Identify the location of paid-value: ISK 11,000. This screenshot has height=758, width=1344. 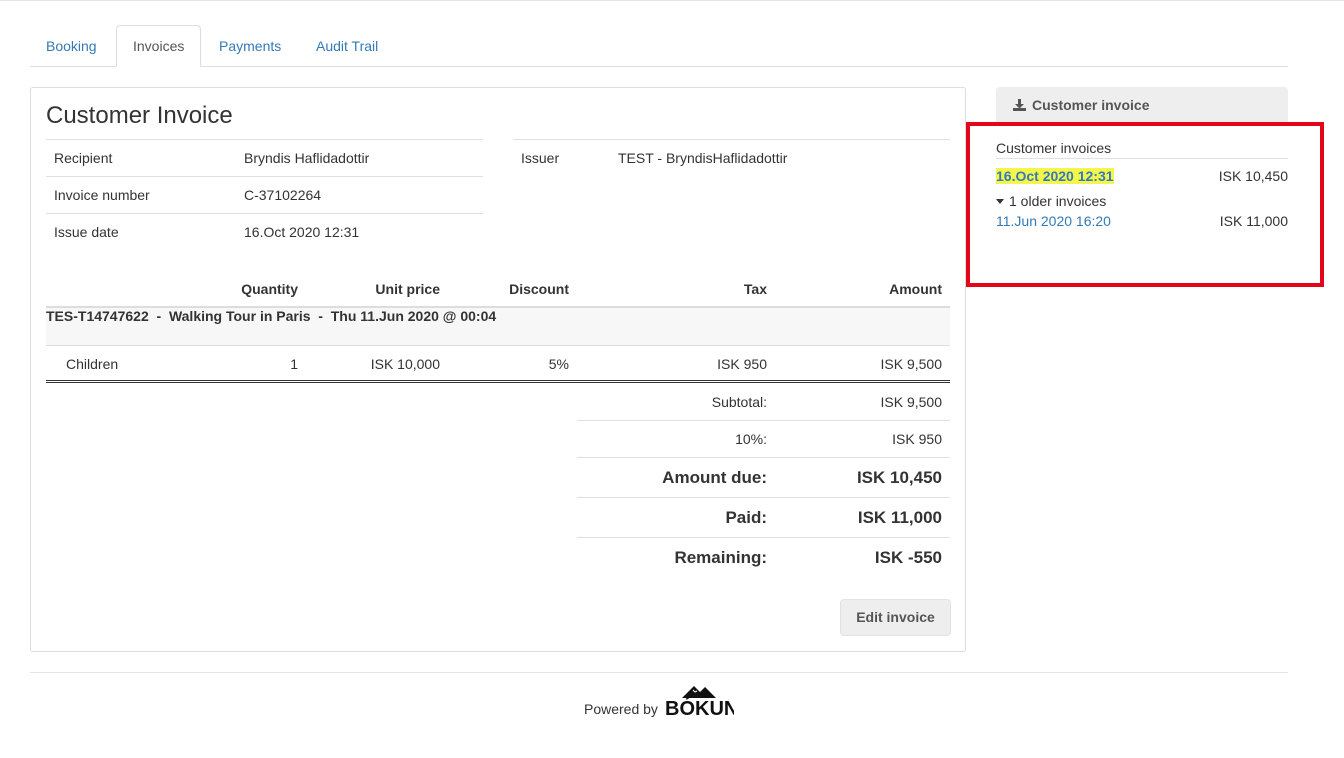
(899, 517).